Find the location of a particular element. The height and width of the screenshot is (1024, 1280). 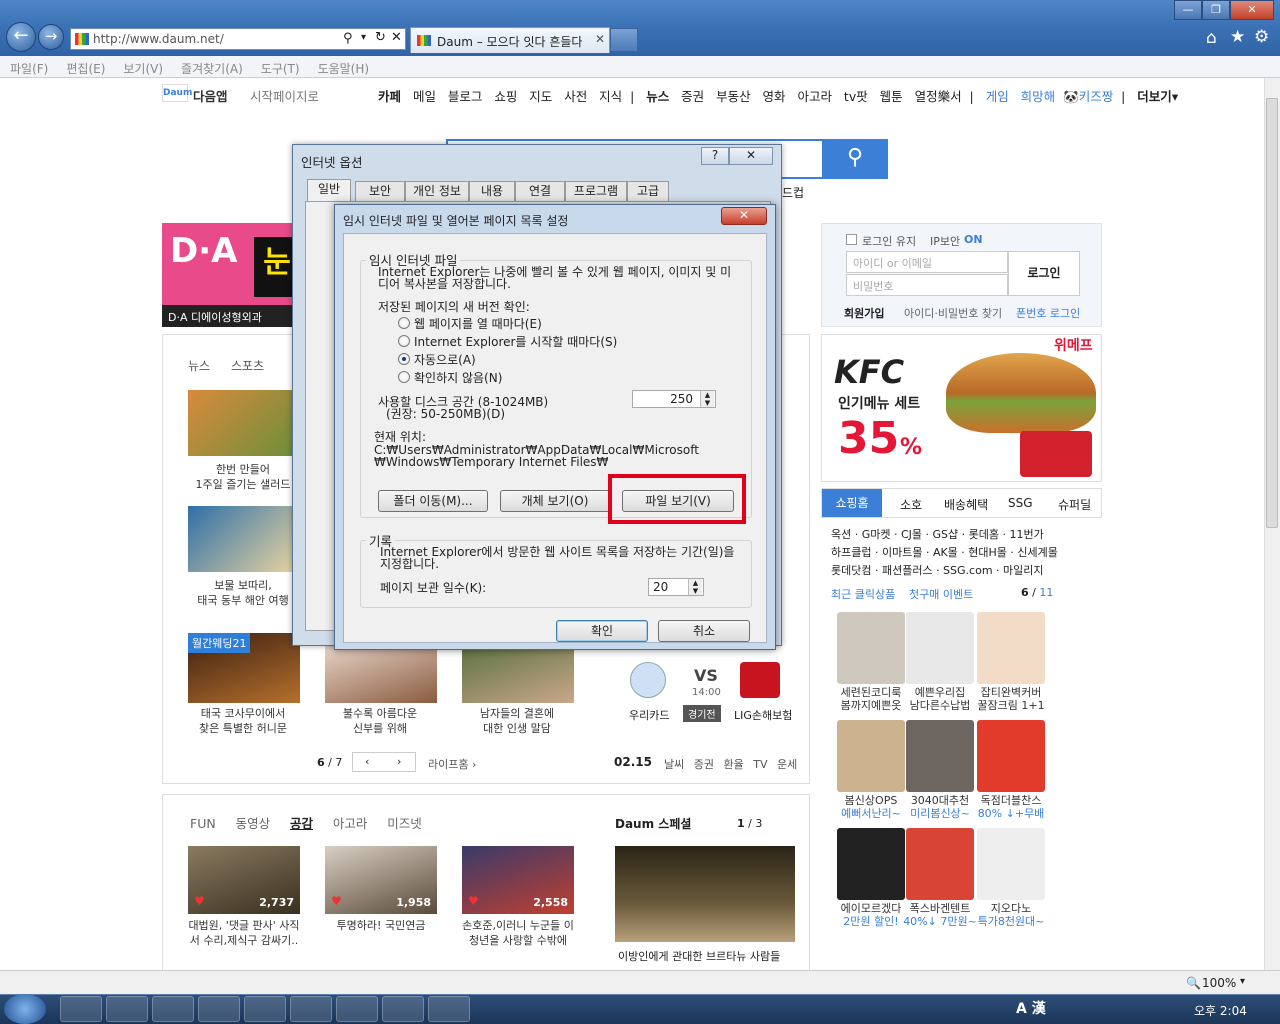

temp-close-button: ✕ is located at coordinates (744, 216).